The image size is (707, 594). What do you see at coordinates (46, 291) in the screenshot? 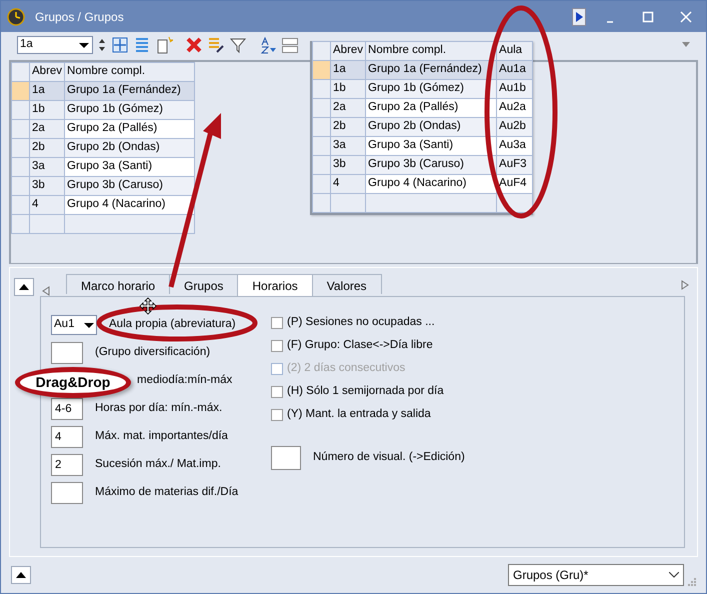
I see `scroll-left-icon` at bounding box center [46, 291].